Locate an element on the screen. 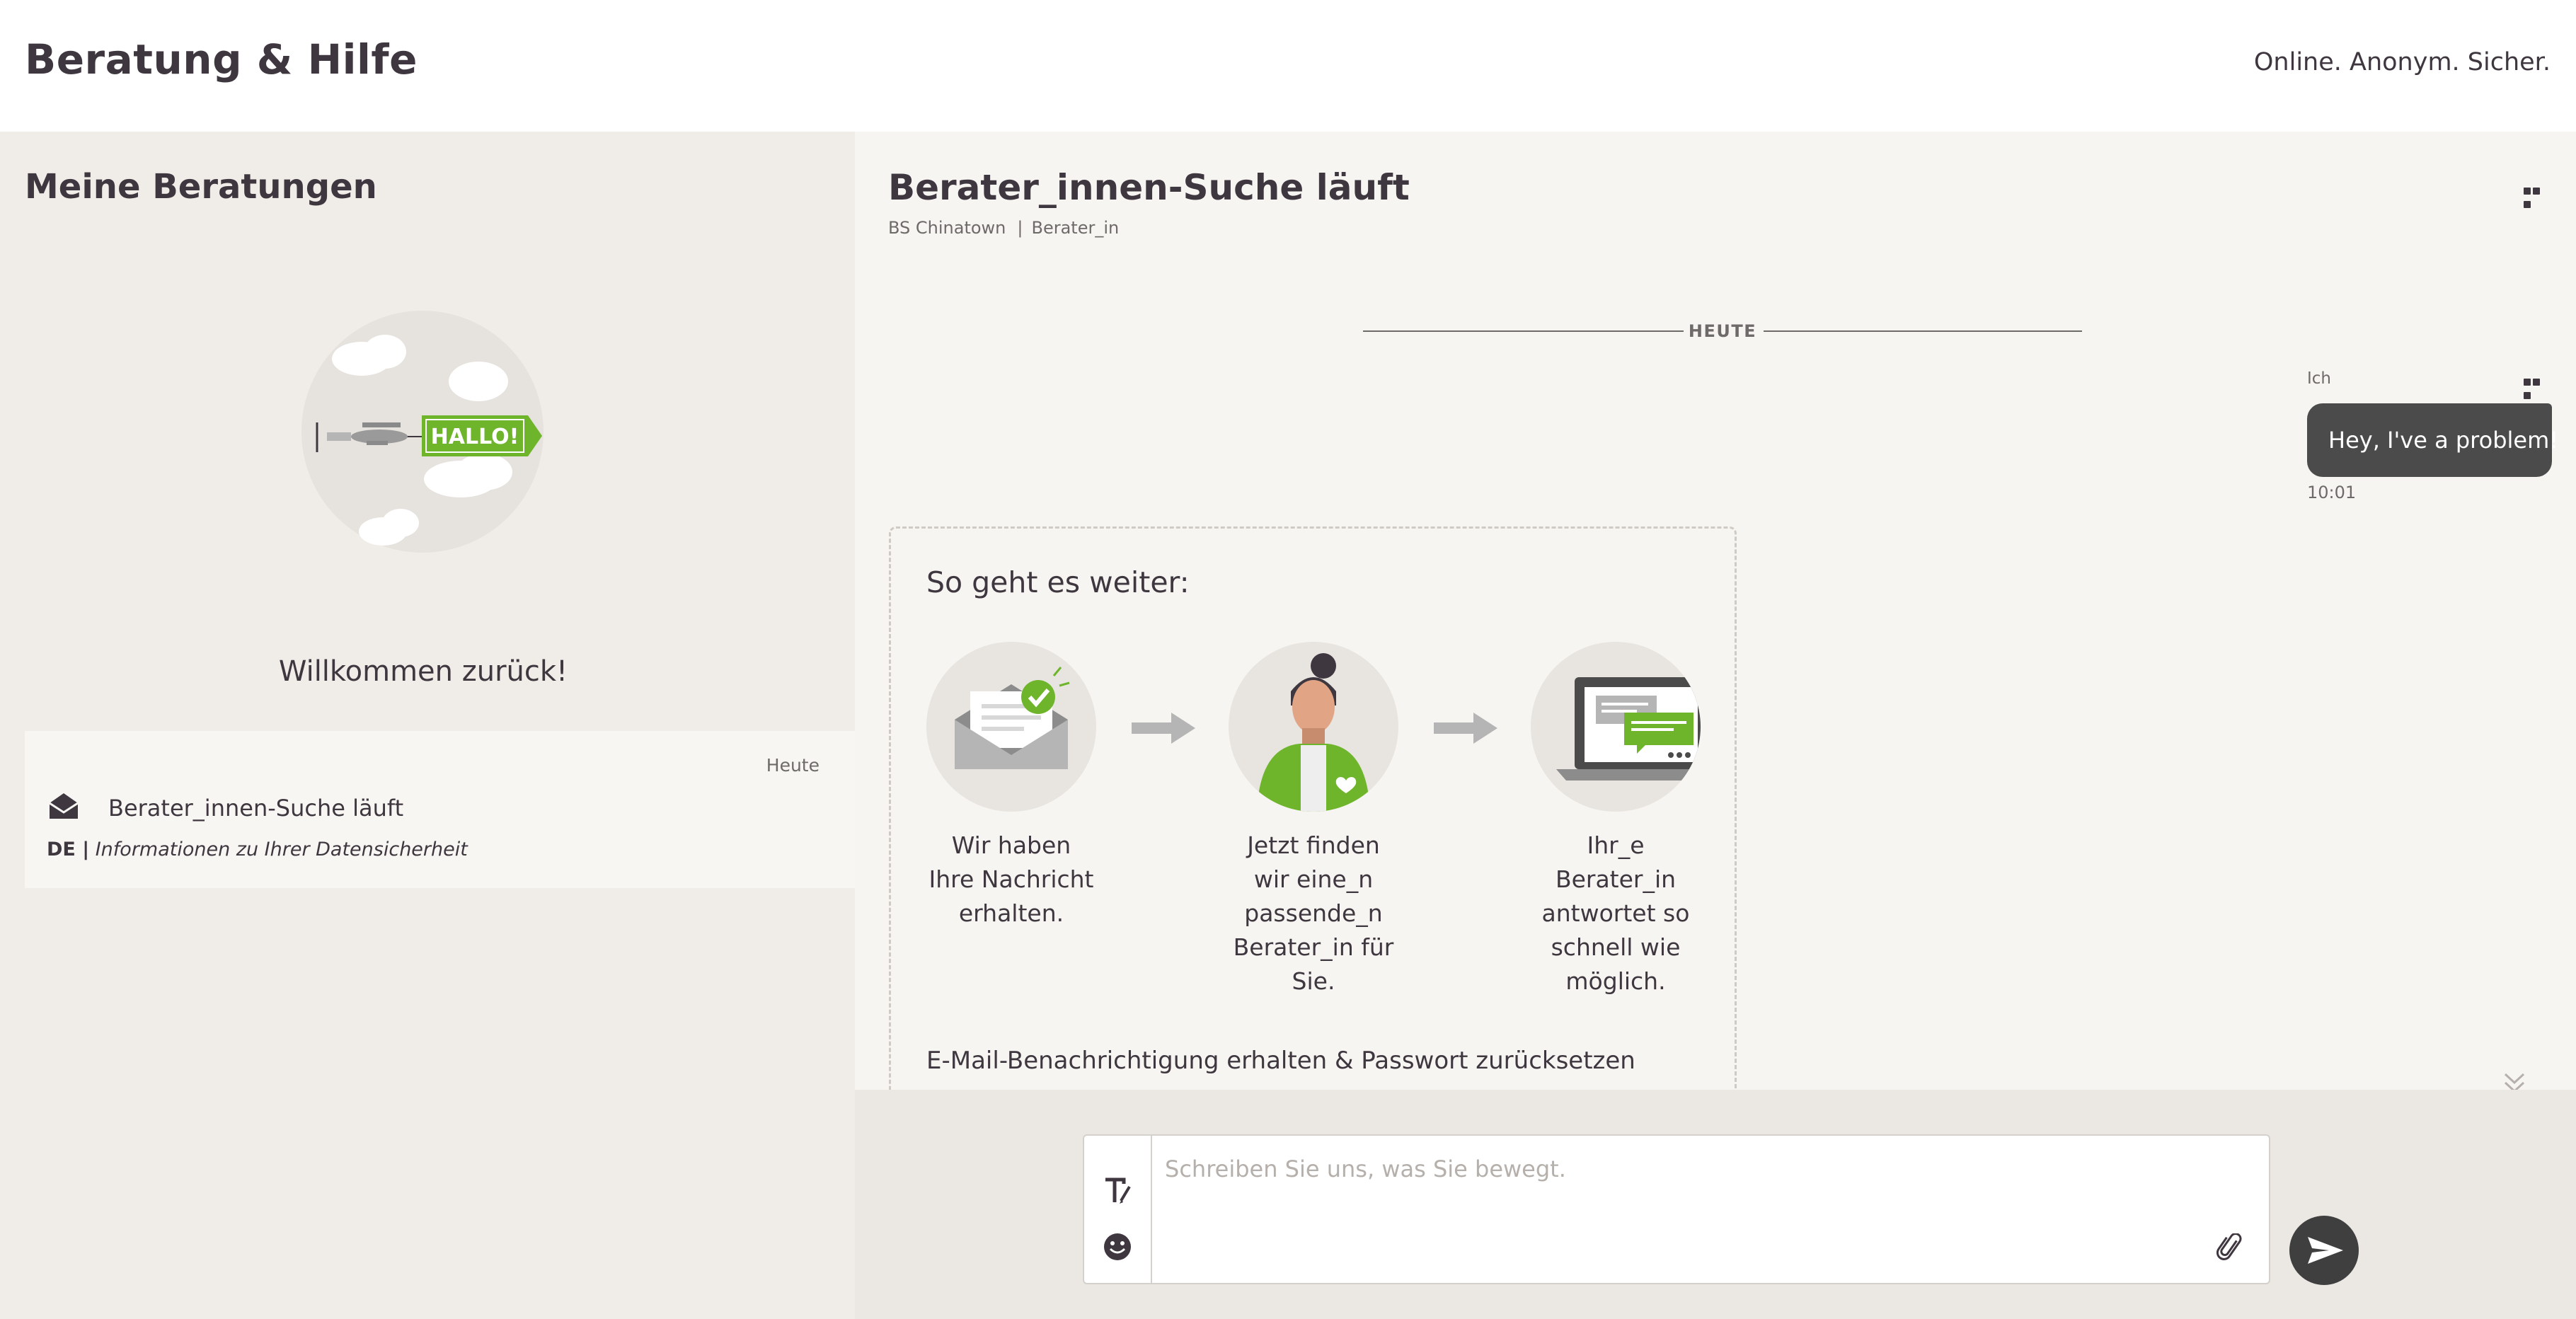  next-steps-title: So geht es weiter: is located at coordinates (1058, 582).